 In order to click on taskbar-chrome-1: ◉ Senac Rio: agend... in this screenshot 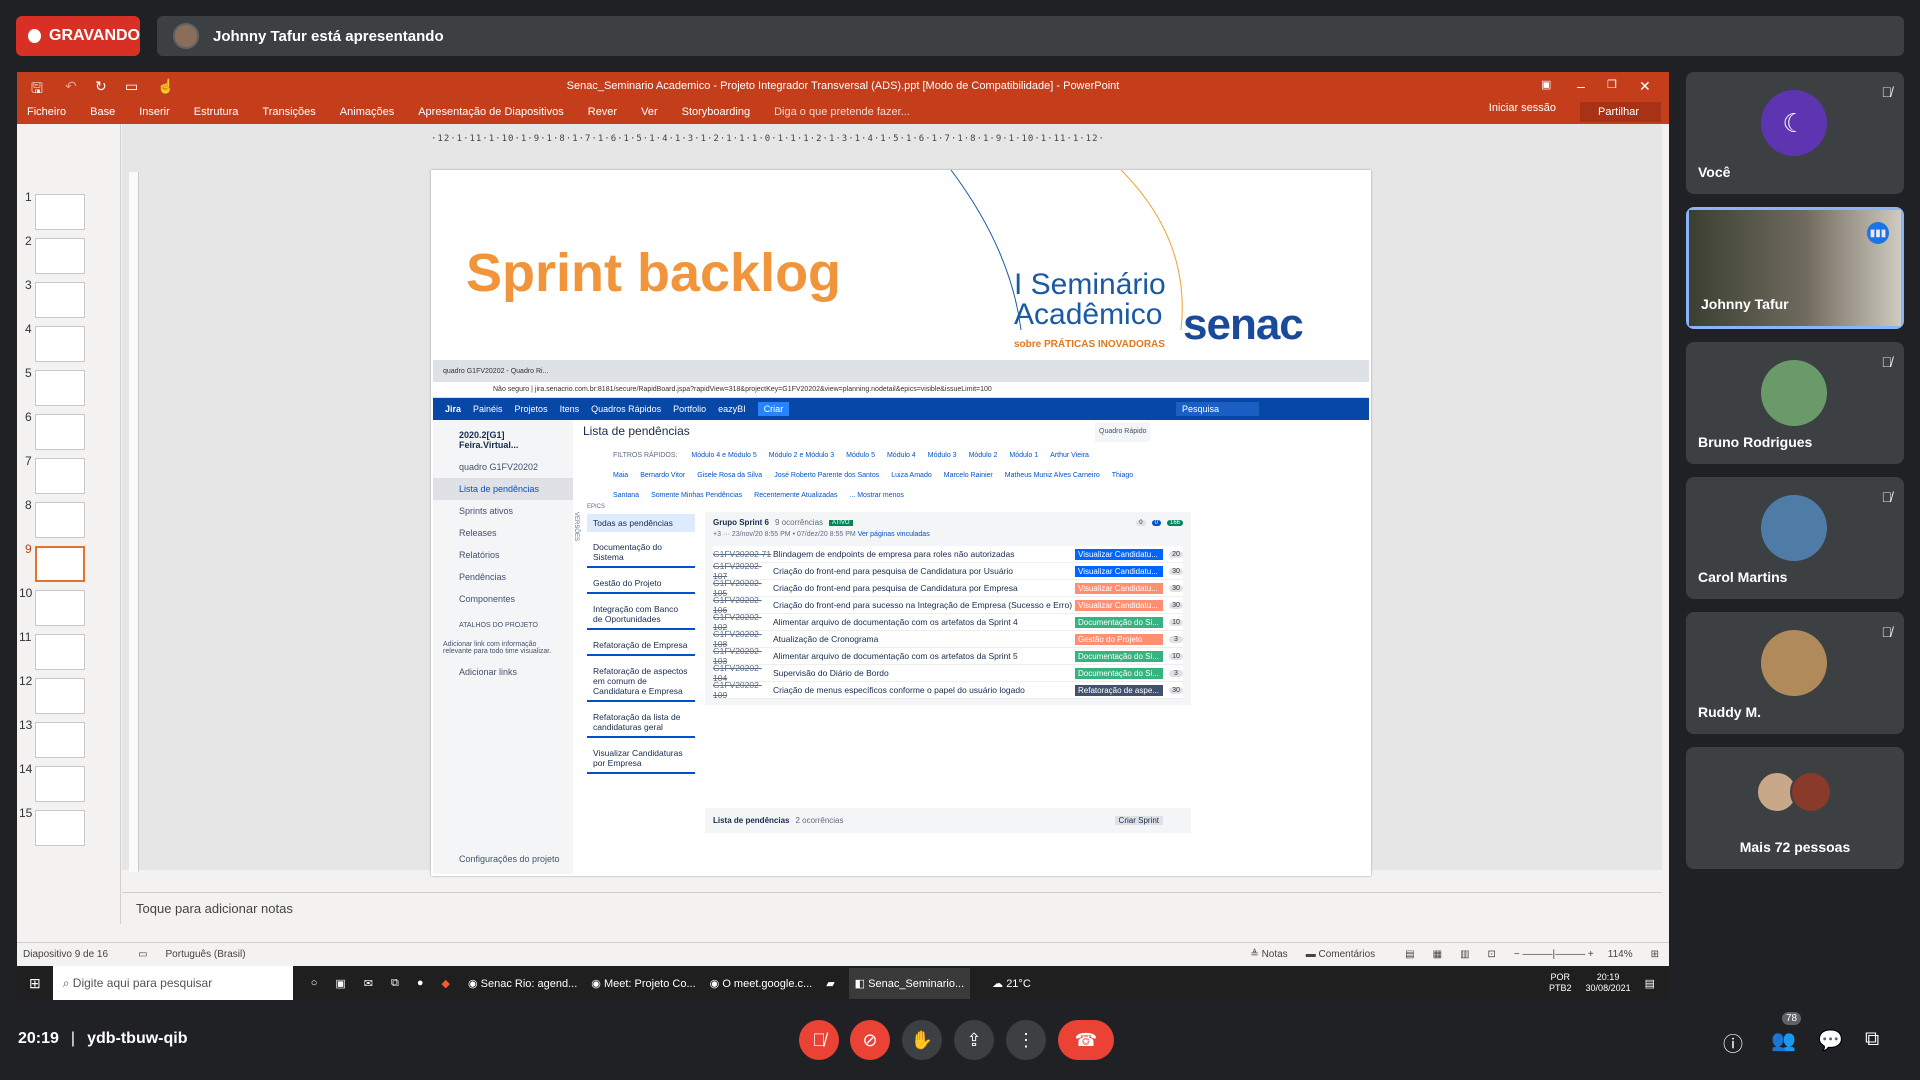, I will do `click(522, 983)`.